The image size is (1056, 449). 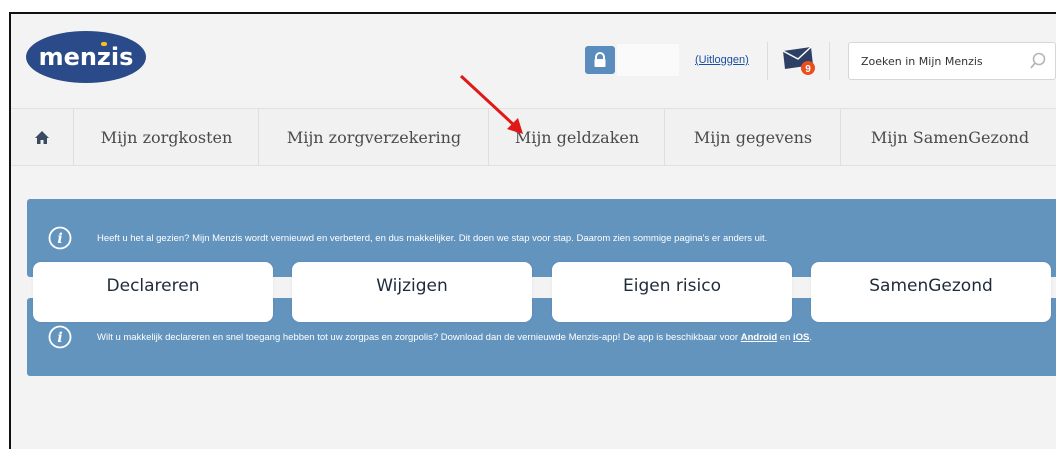 I want to click on nav-item-zorgverzekering: Mijn zorgverzekering, so click(x=373, y=137).